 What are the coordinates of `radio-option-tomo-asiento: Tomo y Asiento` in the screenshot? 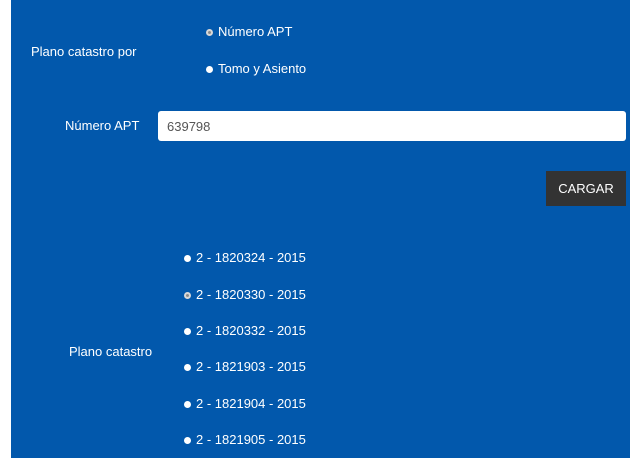 It's located at (256, 69).